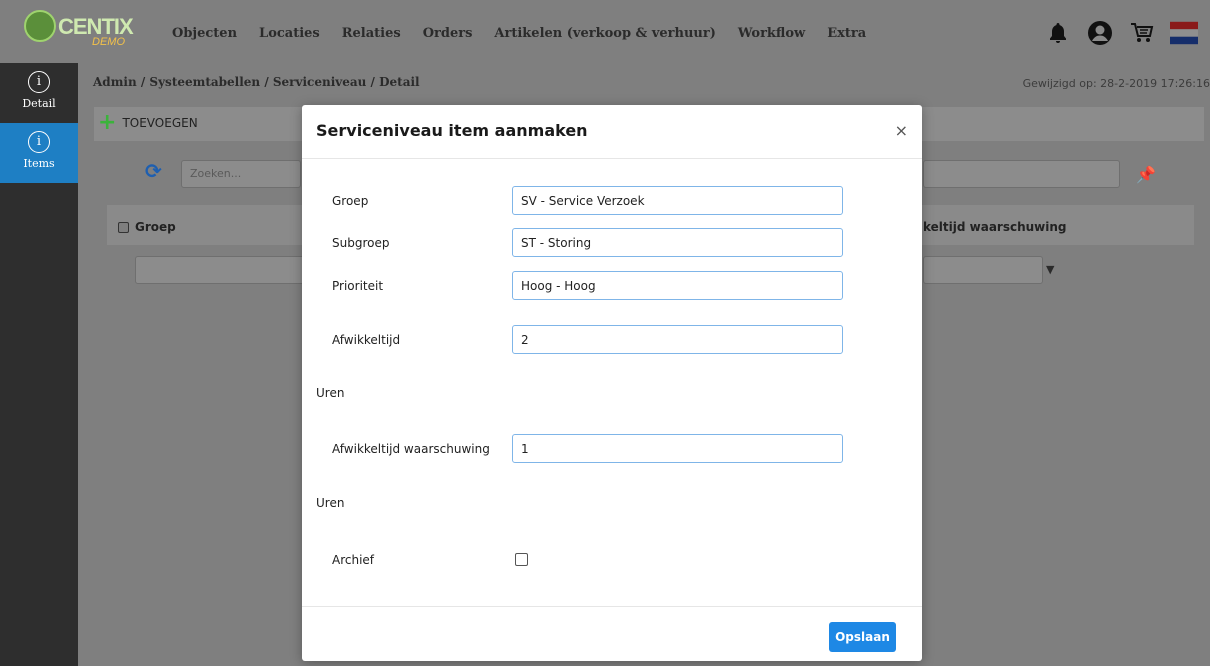  What do you see at coordinates (330, 393) in the screenshot?
I see `resolution-time-unit: Uren` at bounding box center [330, 393].